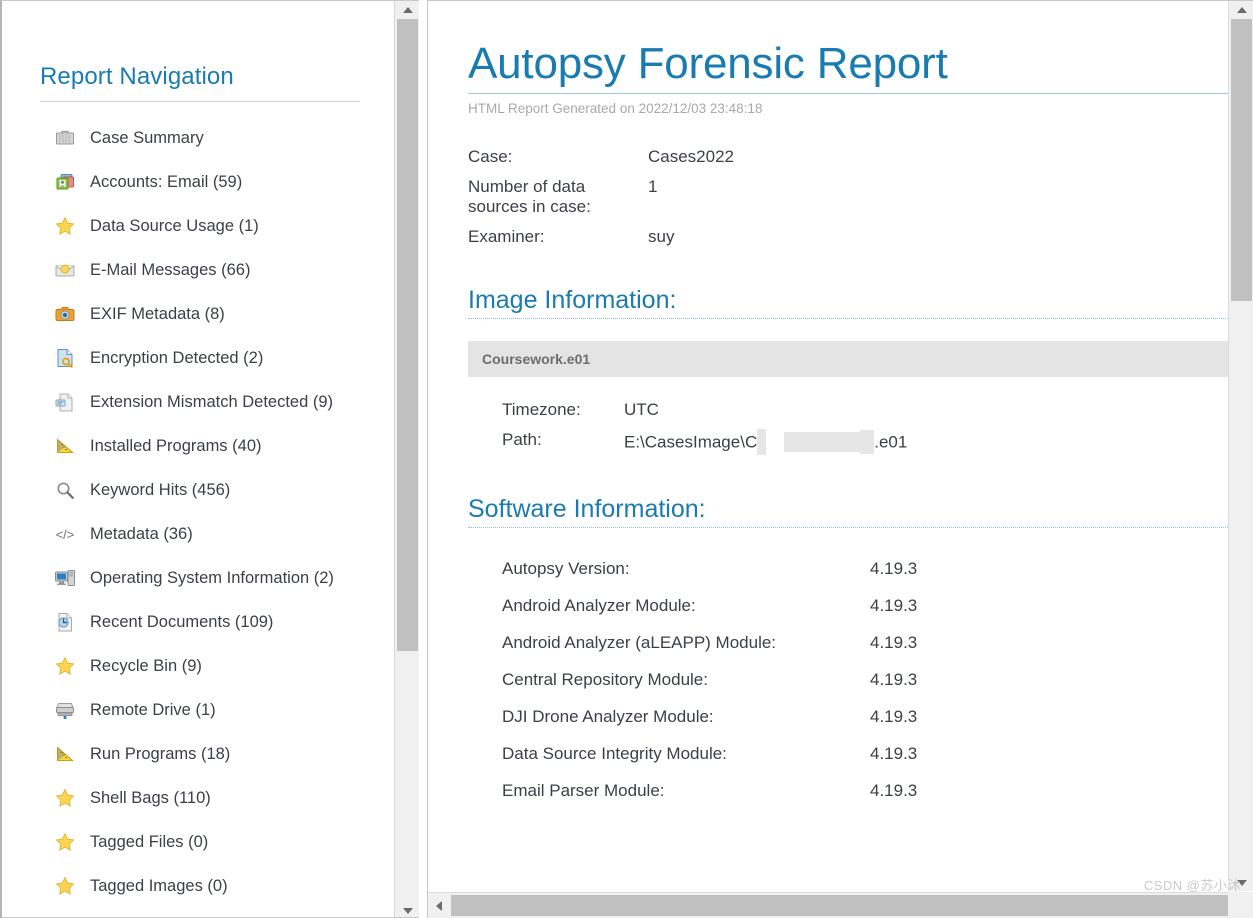 The width and height of the screenshot is (1253, 918). I want to click on scrollbar-corner, so click(1240, 905).